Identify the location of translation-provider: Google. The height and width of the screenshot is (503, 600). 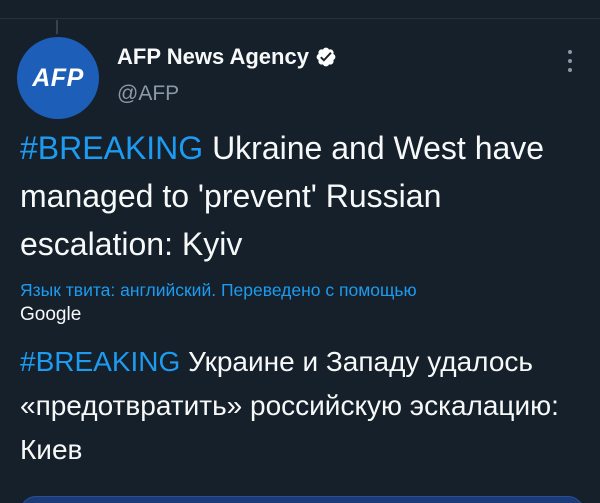
(51, 314).